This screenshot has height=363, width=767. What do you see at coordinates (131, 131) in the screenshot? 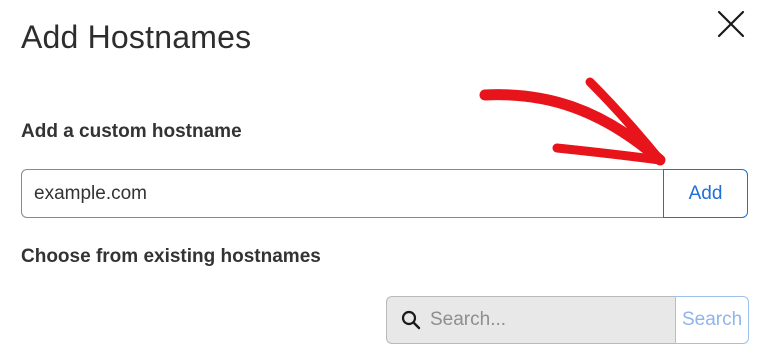
I see `custom-hostname-label: Add a custom hostname` at bounding box center [131, 131].